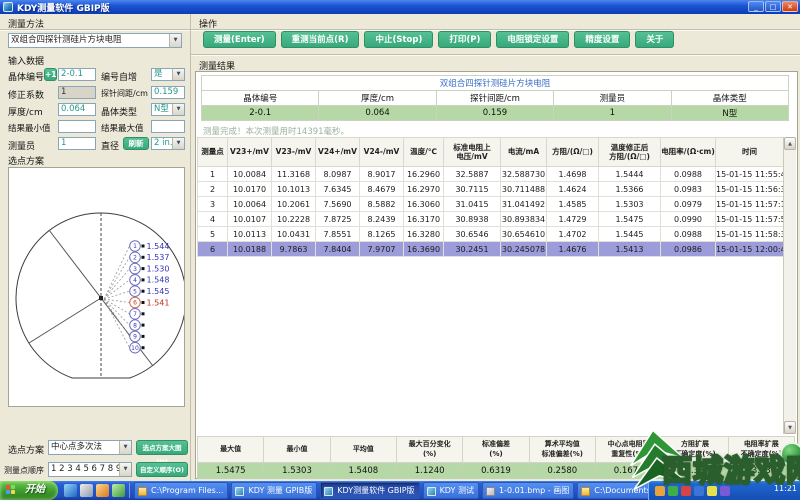 This screenshot has width=800, height=500. What do you see at coordinates (212, 219) in the screenshot?
I see `result-cell: 4` at bounding box center [212, 219].